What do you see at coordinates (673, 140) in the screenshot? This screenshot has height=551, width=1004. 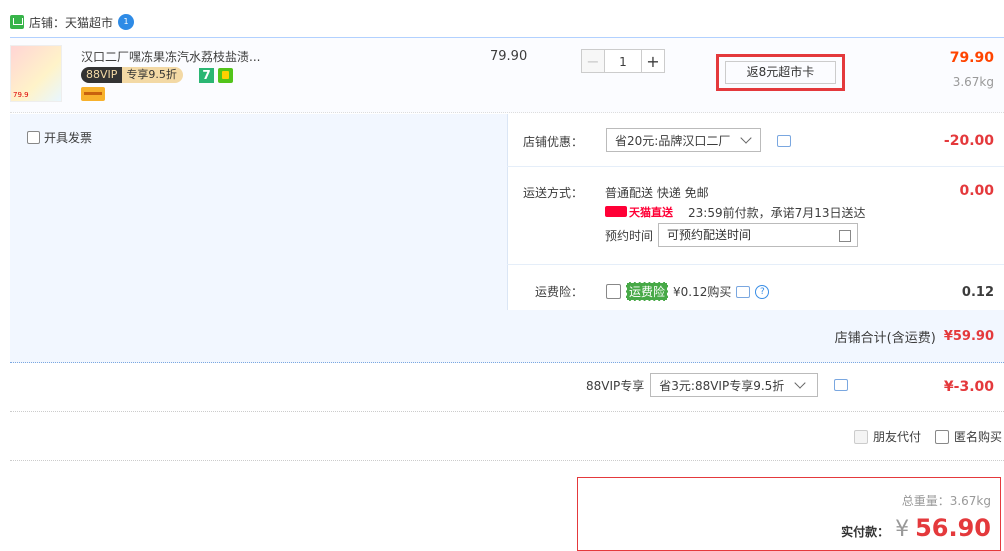 I see `shop-discount-value: 省20元:品牌汉口二厂` at bounding box center [673, 140].